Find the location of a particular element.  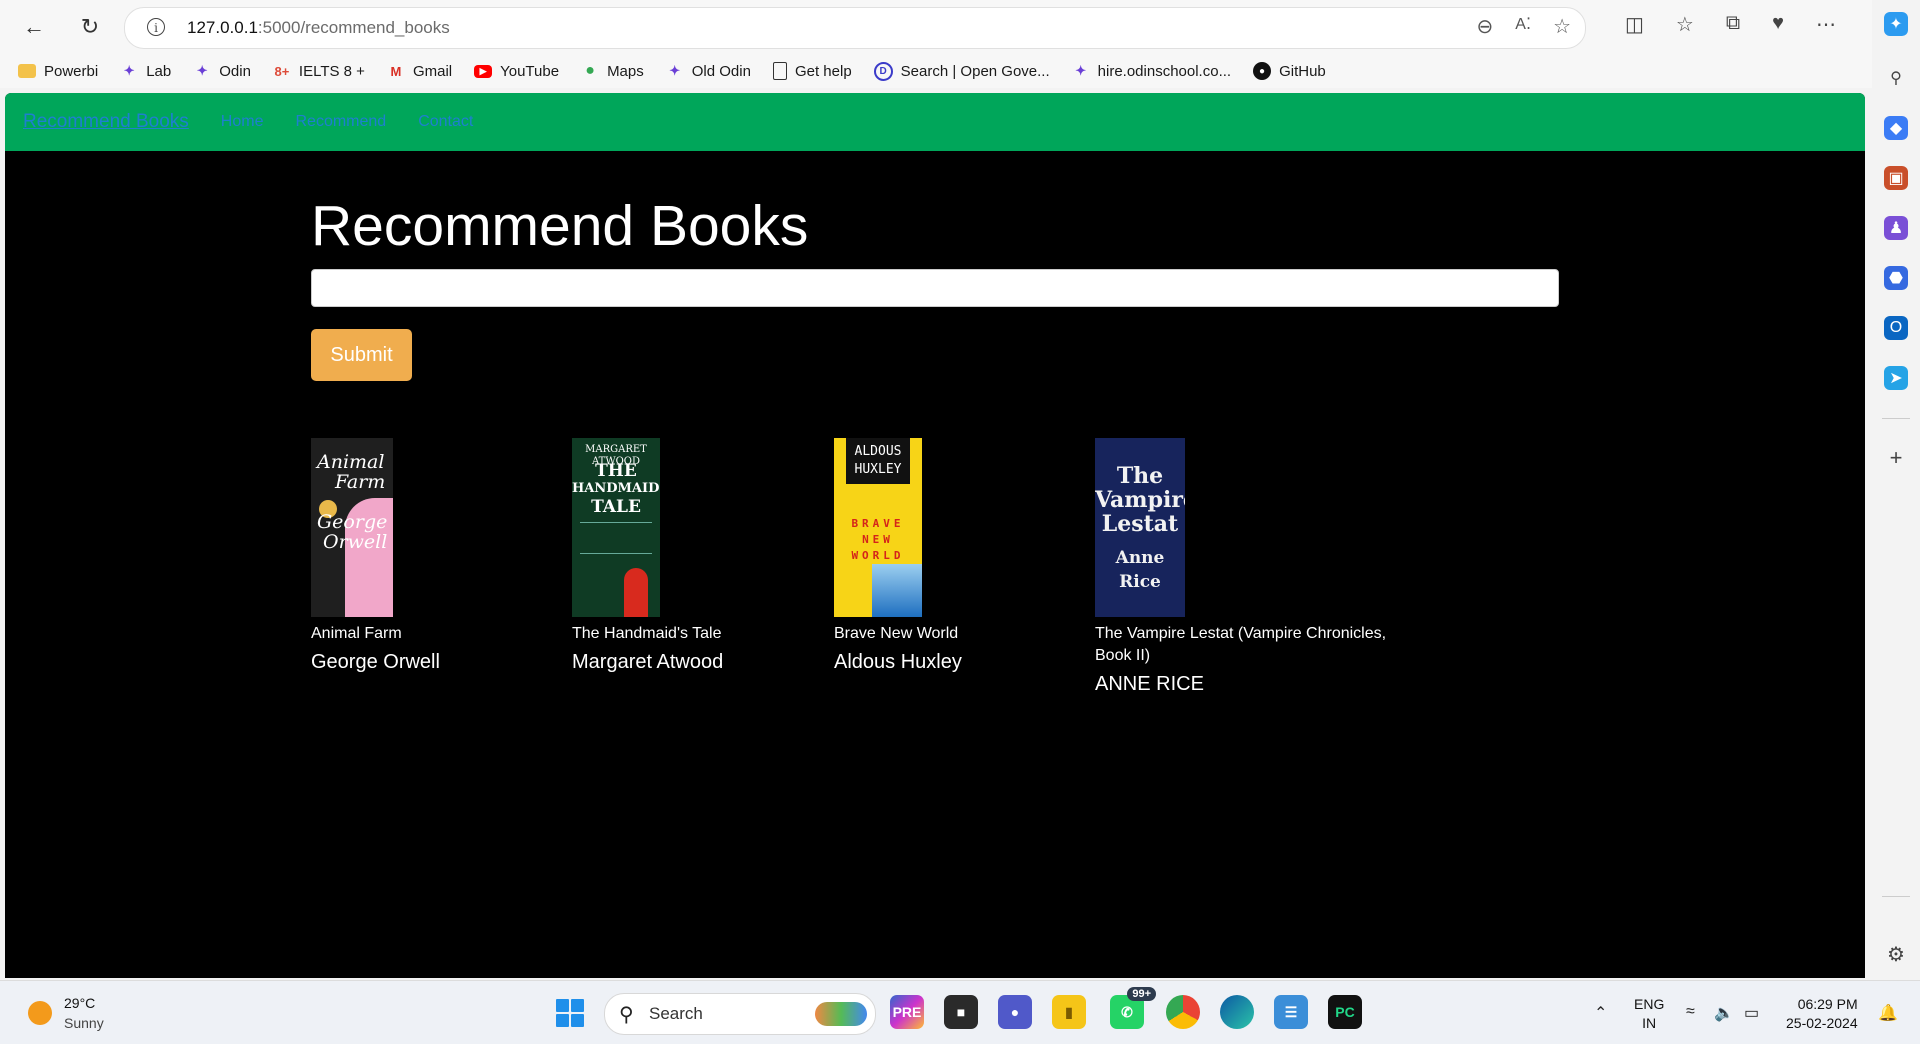

nav-link-contact: Contact is located at coordinates (445, 122).